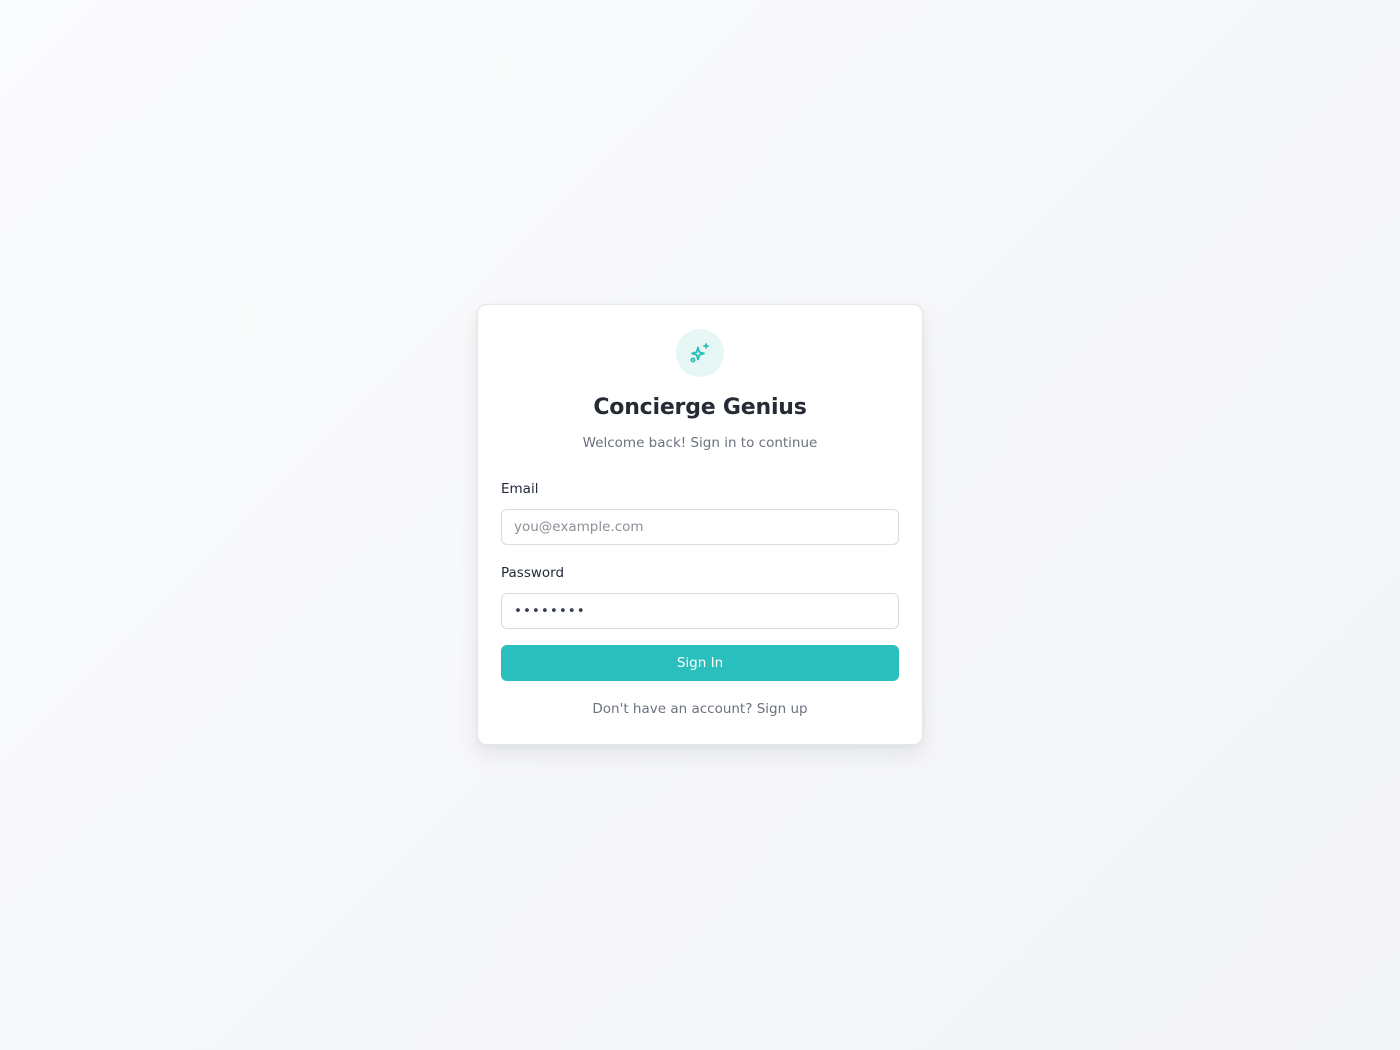 This screenshot has width=1400, height=1050. I want to click on logo-badge, so click(700, 353).